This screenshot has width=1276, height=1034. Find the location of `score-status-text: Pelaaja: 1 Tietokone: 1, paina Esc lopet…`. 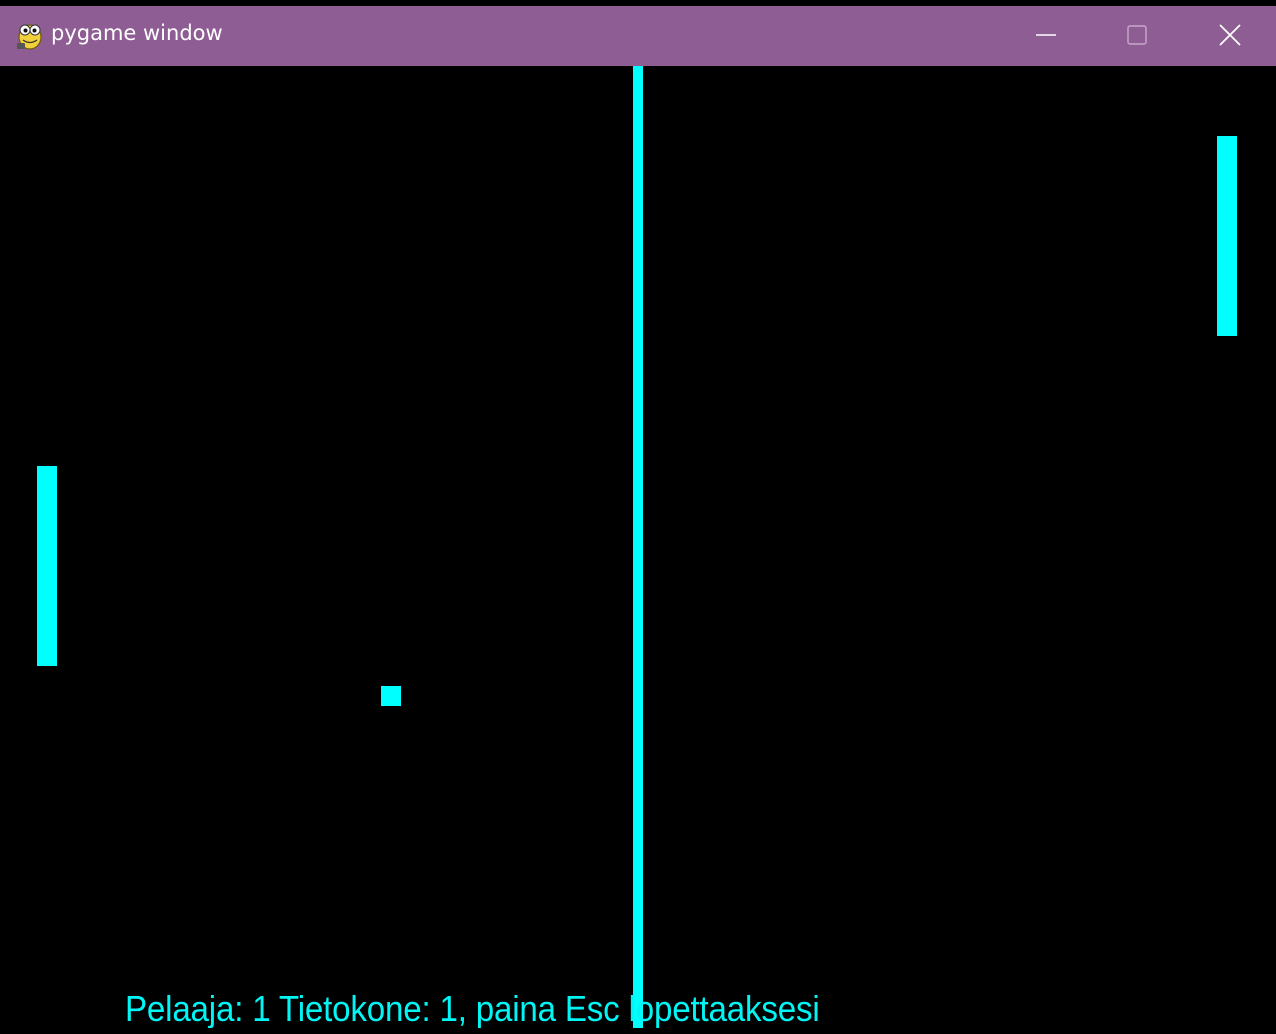

score-status-text: Pelaaja: 1 Tietokone: 1, paina Esc lopet… is located at coordinates (472, 1008).